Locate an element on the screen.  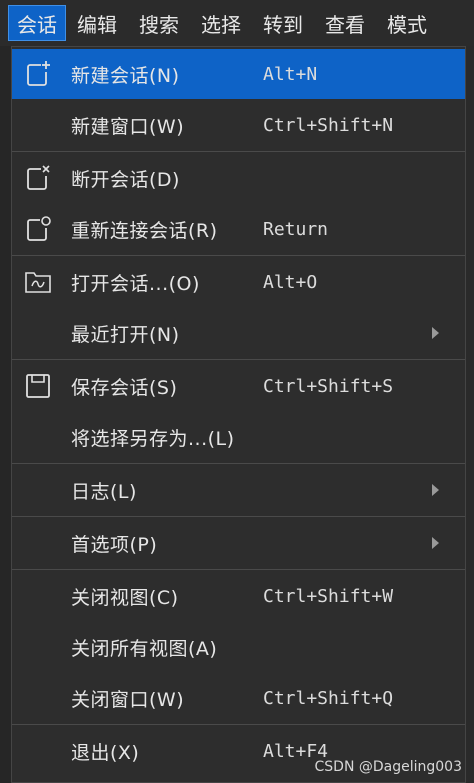
menu-select: 选择 is located at coordinates (221, 23).